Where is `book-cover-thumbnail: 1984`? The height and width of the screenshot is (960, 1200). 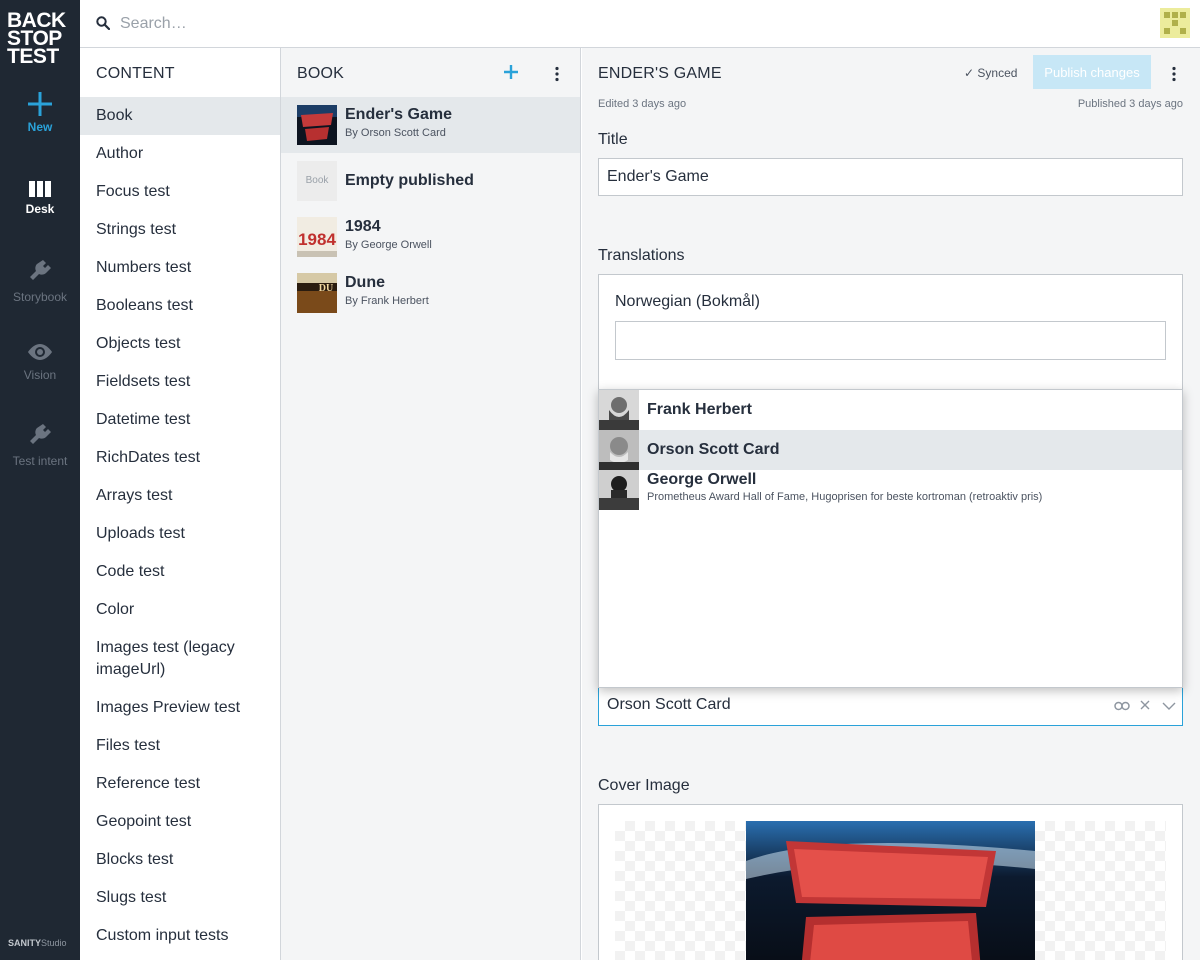
book-cover-thumbnail: 1984 is located at coordinates (317, 237).